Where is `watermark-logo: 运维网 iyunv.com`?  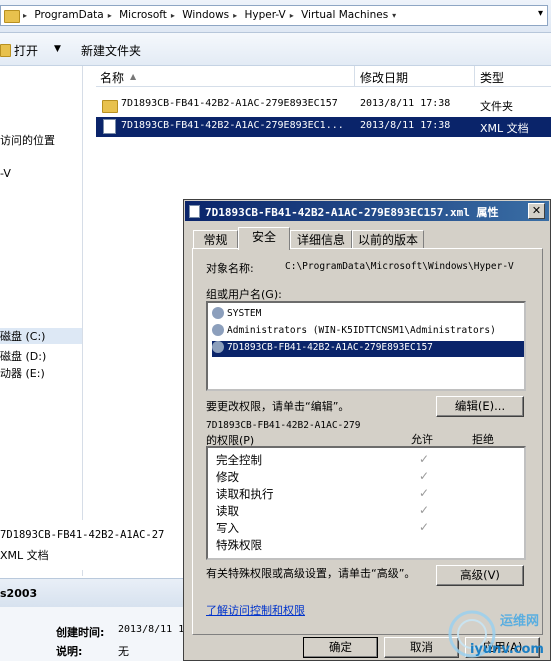
watermark-logo: 运维网 iyunv.com is located at coordinates (495, 632).